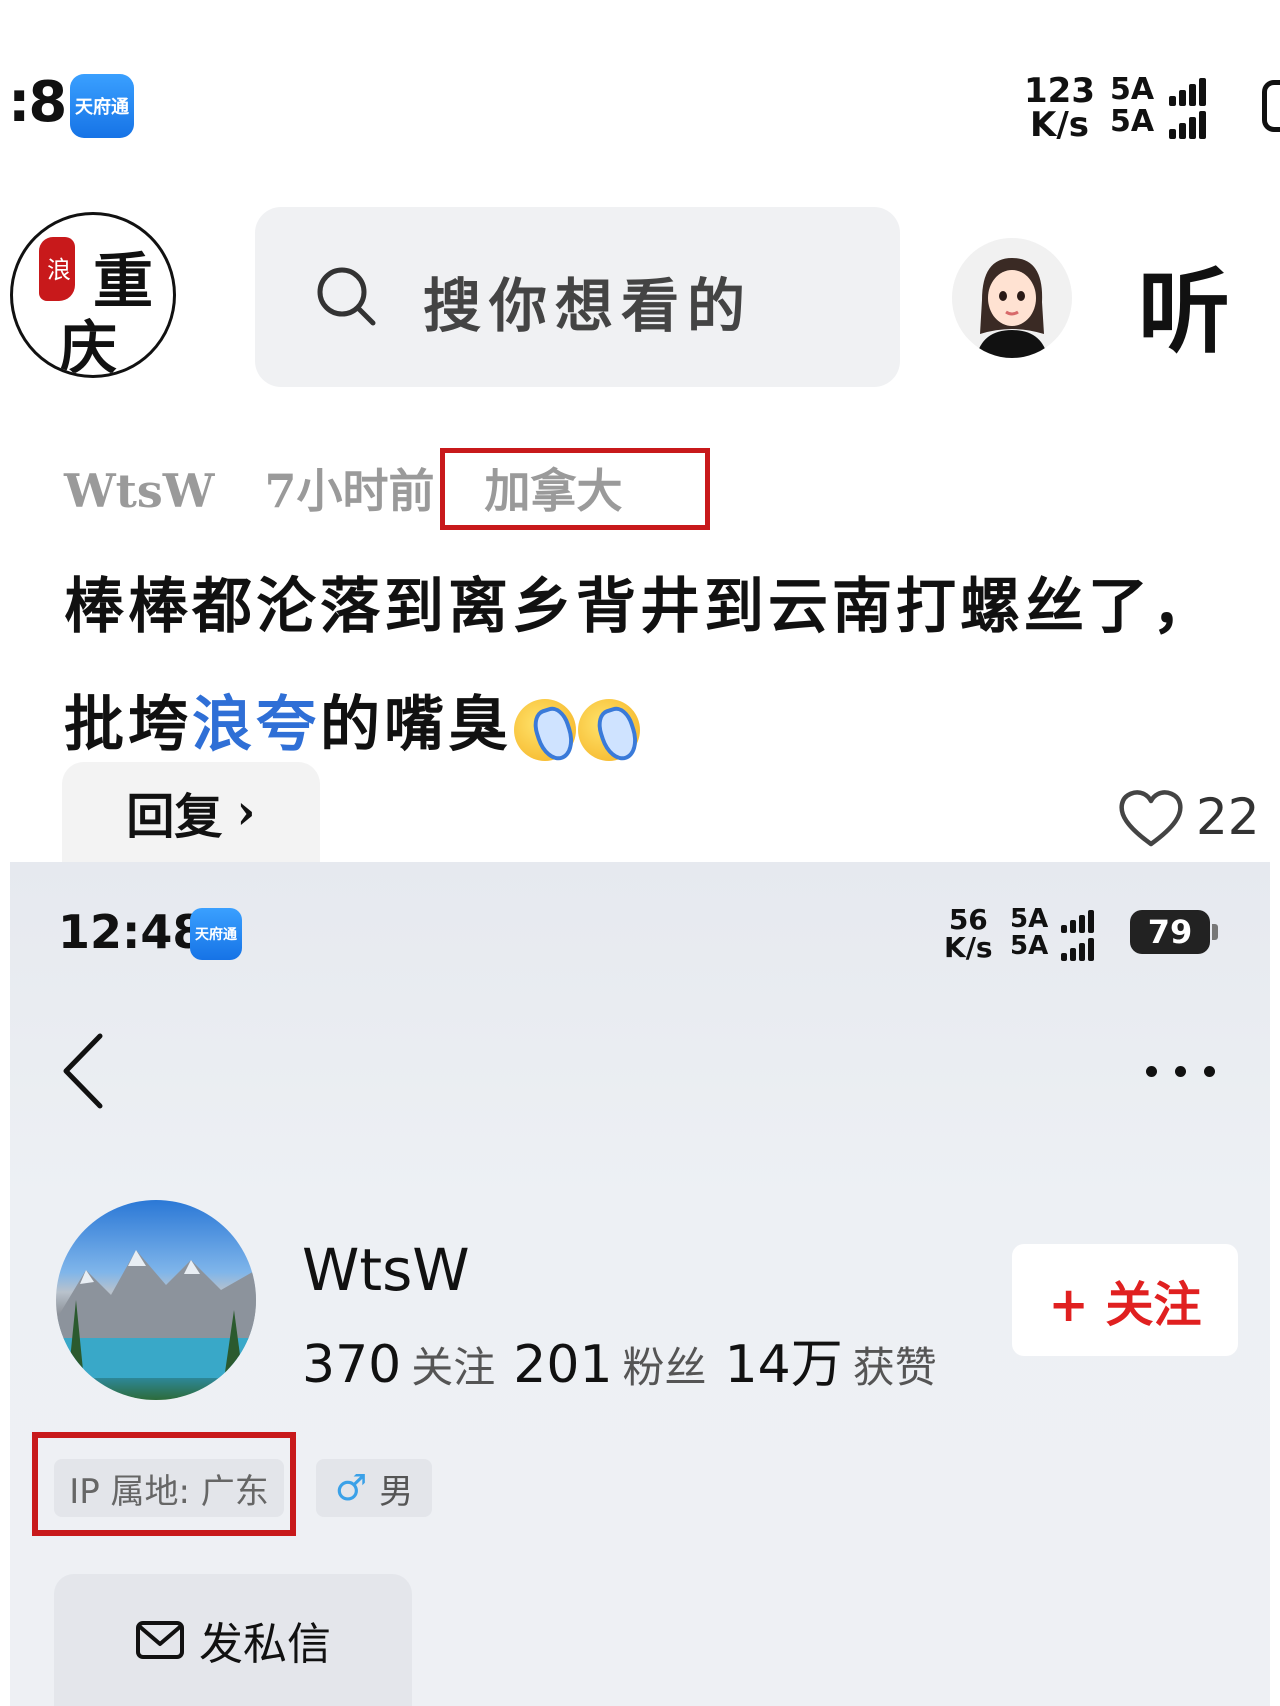 The width and height of the screenshot is (1280, 1706). Describe the element at coordinates (783, 1365) in the screenshot. I see `likes-count: 14万` at that location.